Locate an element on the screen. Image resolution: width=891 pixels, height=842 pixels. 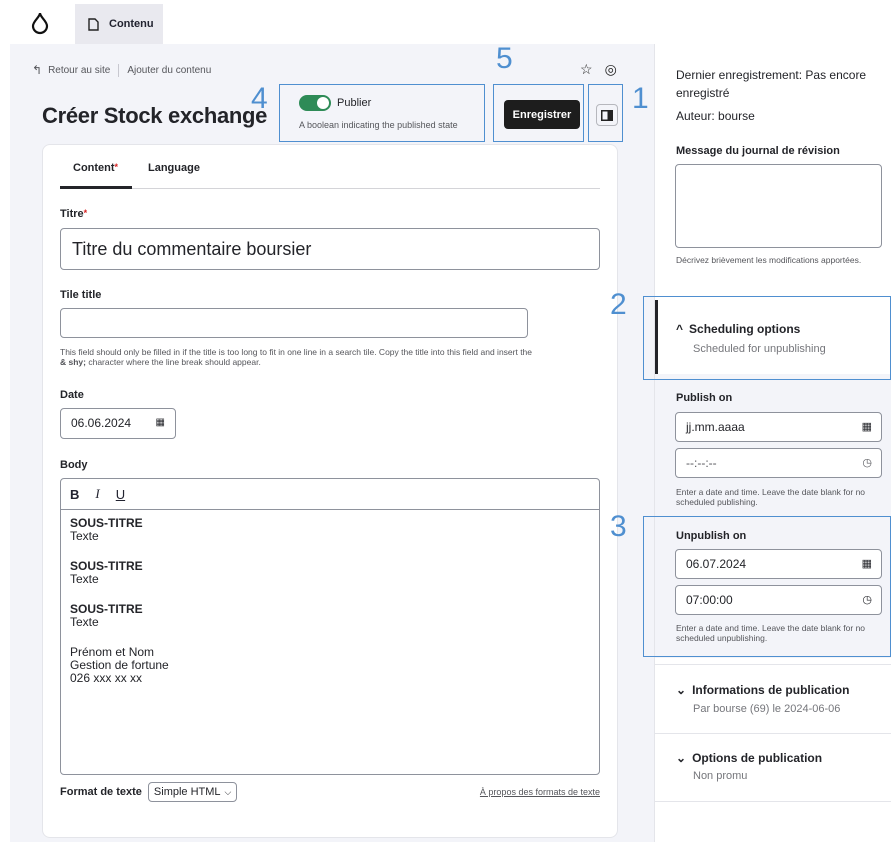
titre-label-text: Titre is located at coordinates (72, 214).